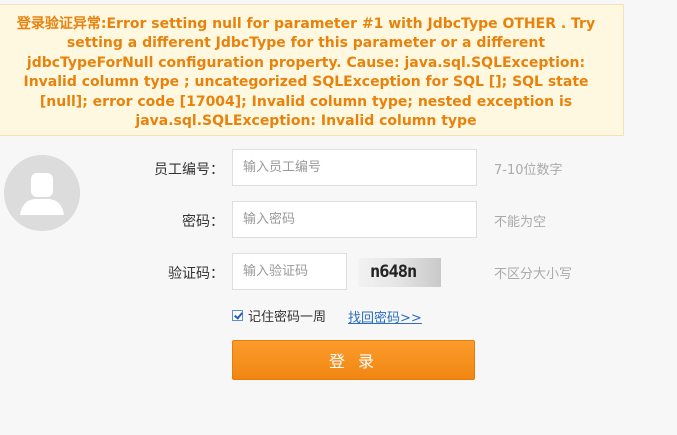 The width and height of the screenshot is (677, 435). I want to click on remember-label: 记住密码一周, so click(287, 317).